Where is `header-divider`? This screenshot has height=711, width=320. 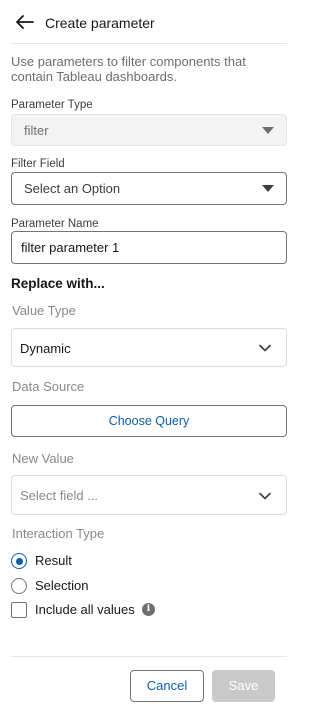 header-divider is located at coordinates (149, 43).